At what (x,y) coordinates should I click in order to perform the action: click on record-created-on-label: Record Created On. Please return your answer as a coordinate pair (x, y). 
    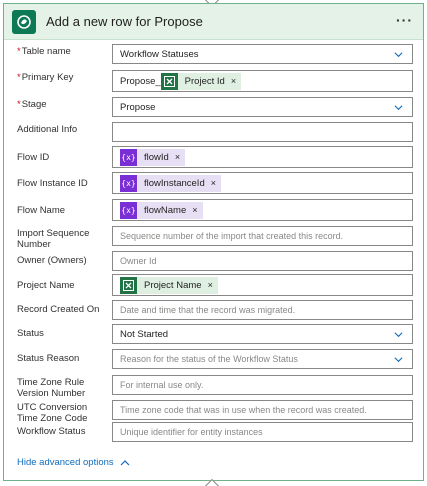
    Looking at the image, I should click on (58, 309).